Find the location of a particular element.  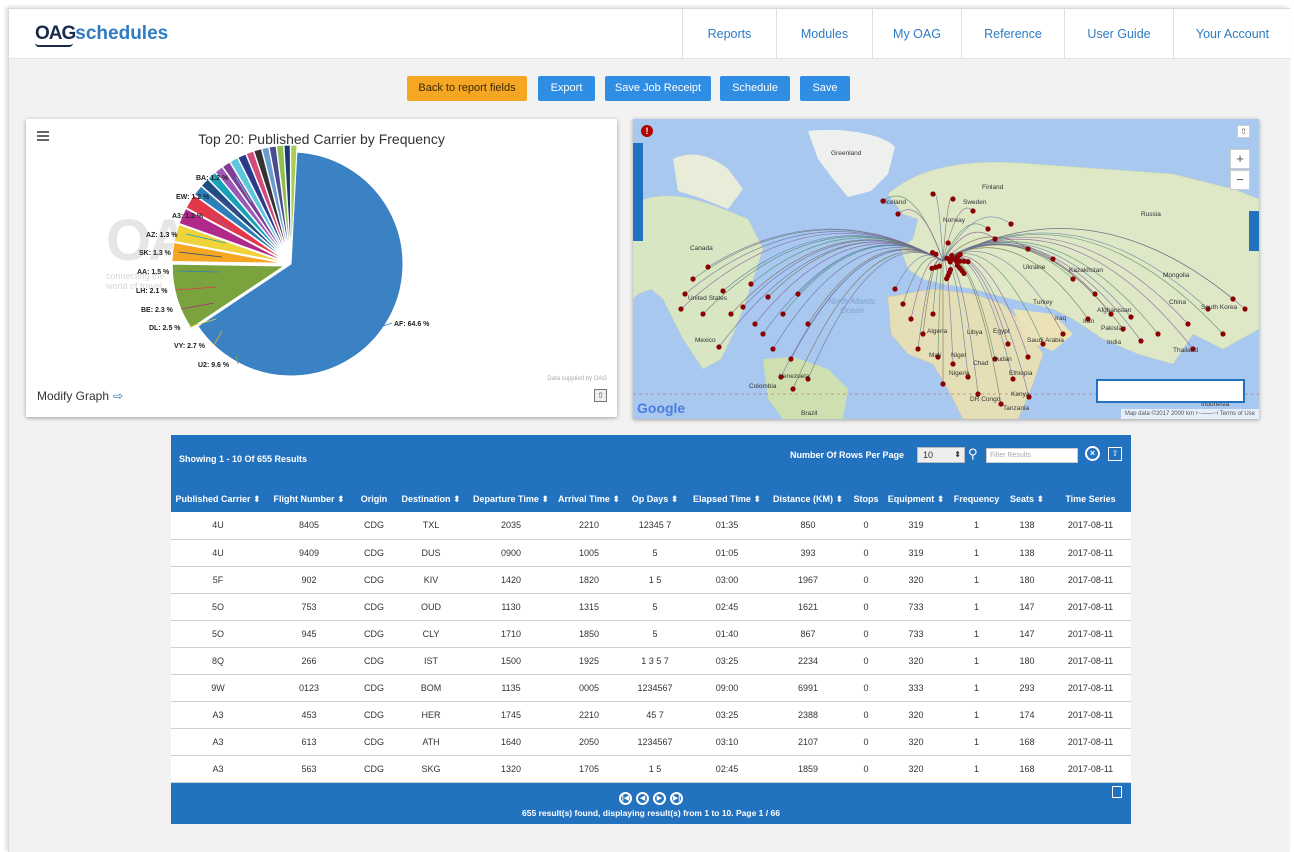

map-left-drawer-tab is located at coordinates (638, 192).